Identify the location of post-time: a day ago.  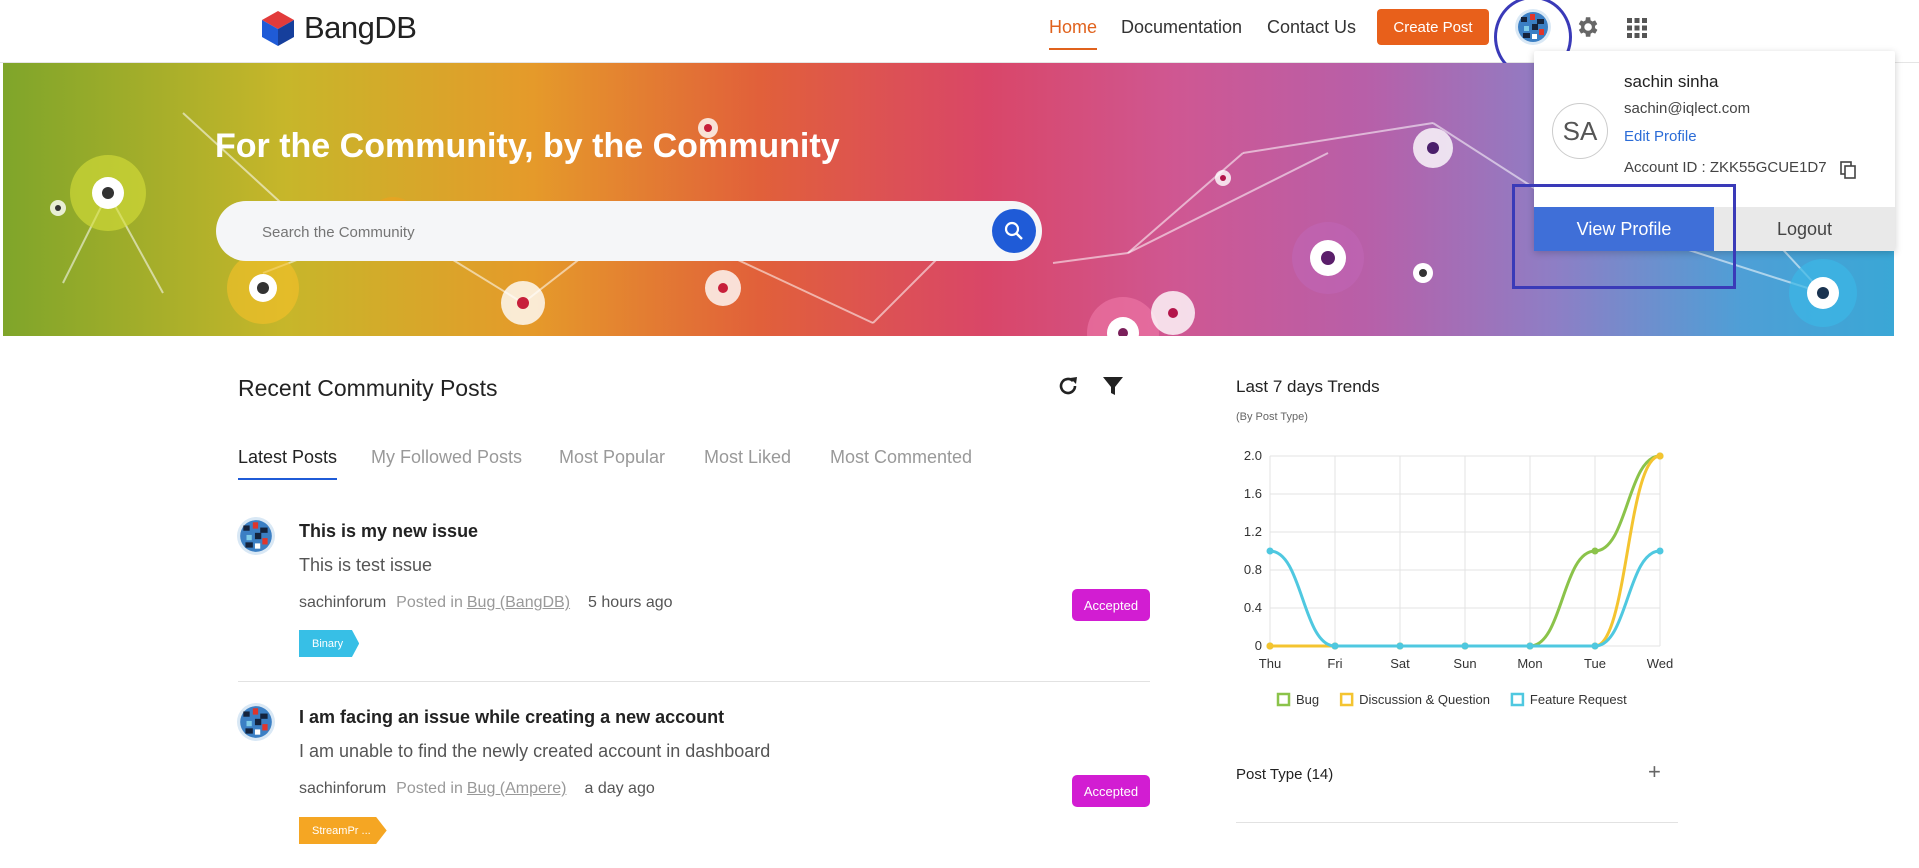
(619, 788).